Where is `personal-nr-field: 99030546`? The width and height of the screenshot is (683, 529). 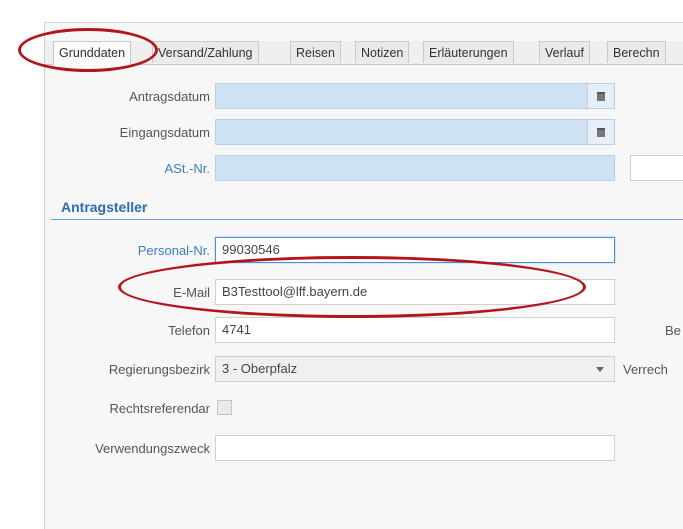 personal-nr-field: 99030546 is located at coordinates (415, 250).